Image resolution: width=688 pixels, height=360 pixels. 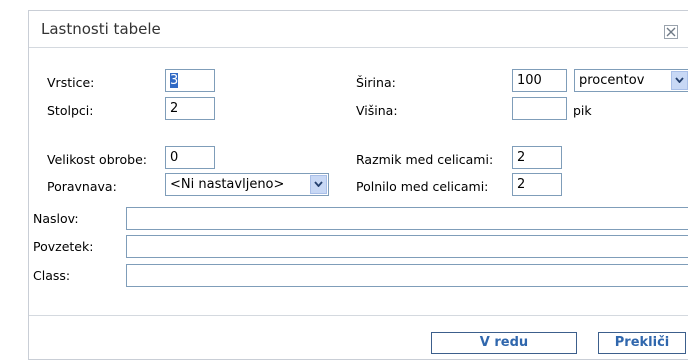 What do you see at coordinates (612, 80) in the screenshot?
I see `width-unit-value: procentov` at bounding box center [612, 80].